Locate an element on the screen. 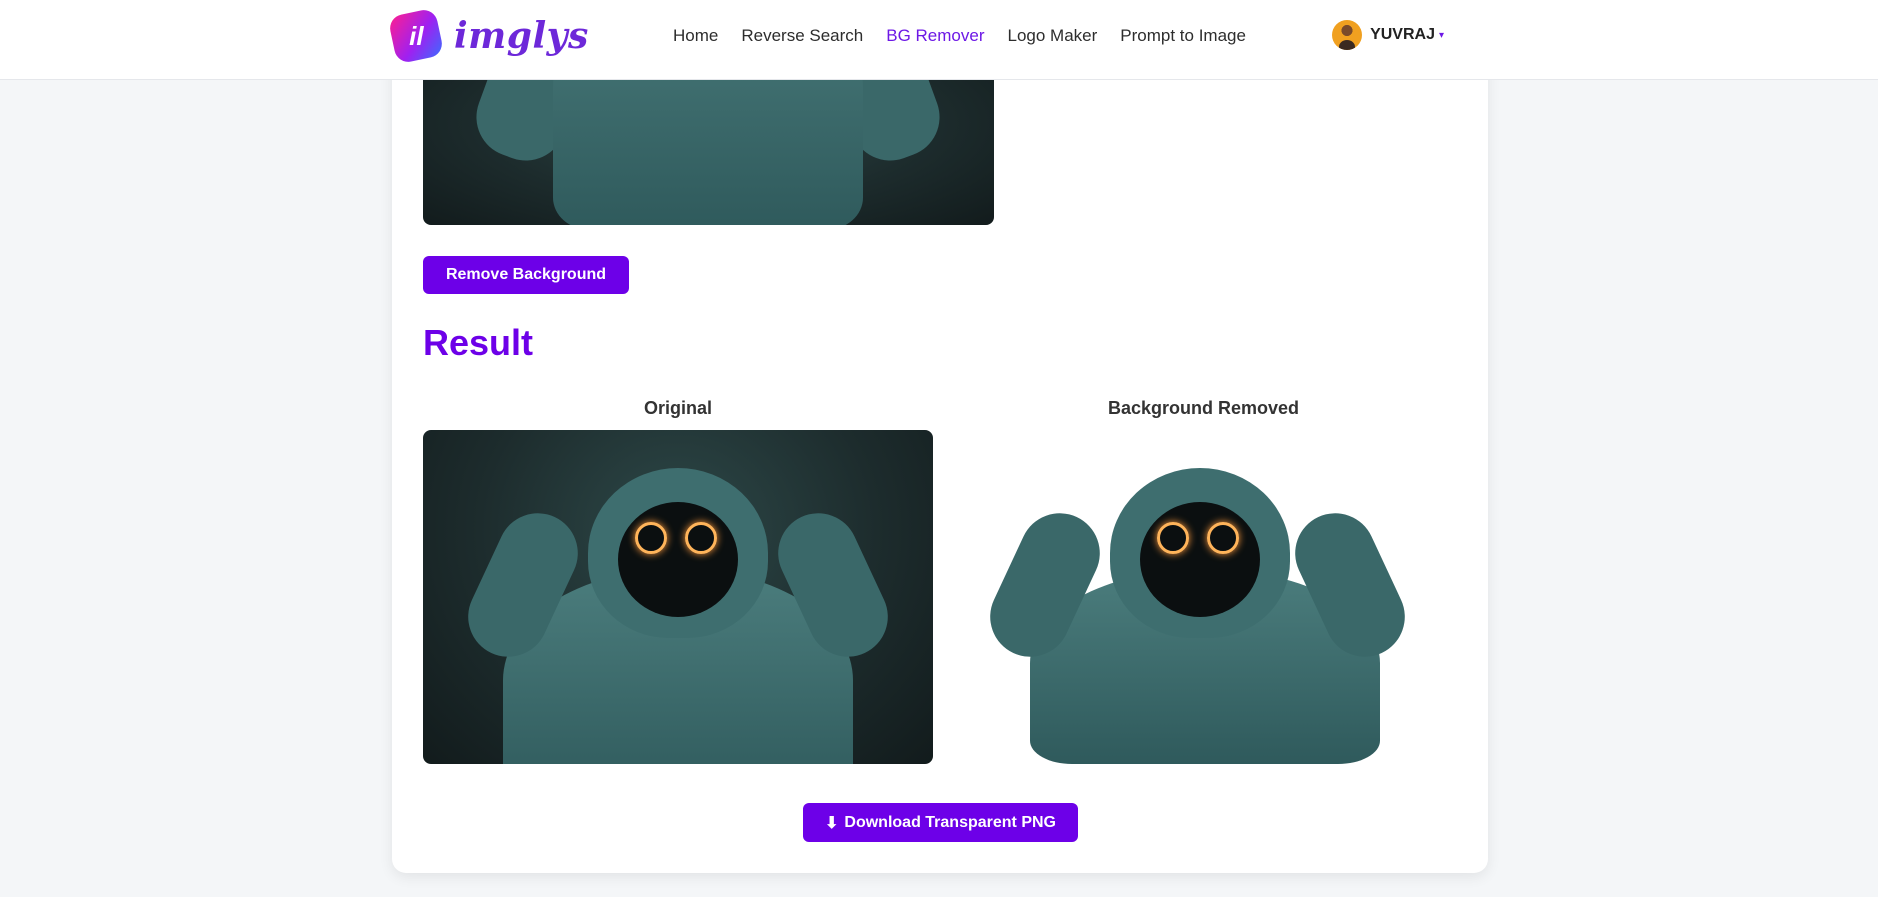 This screenshot has width=1878, height=897. uploaded-image-preview is located at coordinates (708, 152).